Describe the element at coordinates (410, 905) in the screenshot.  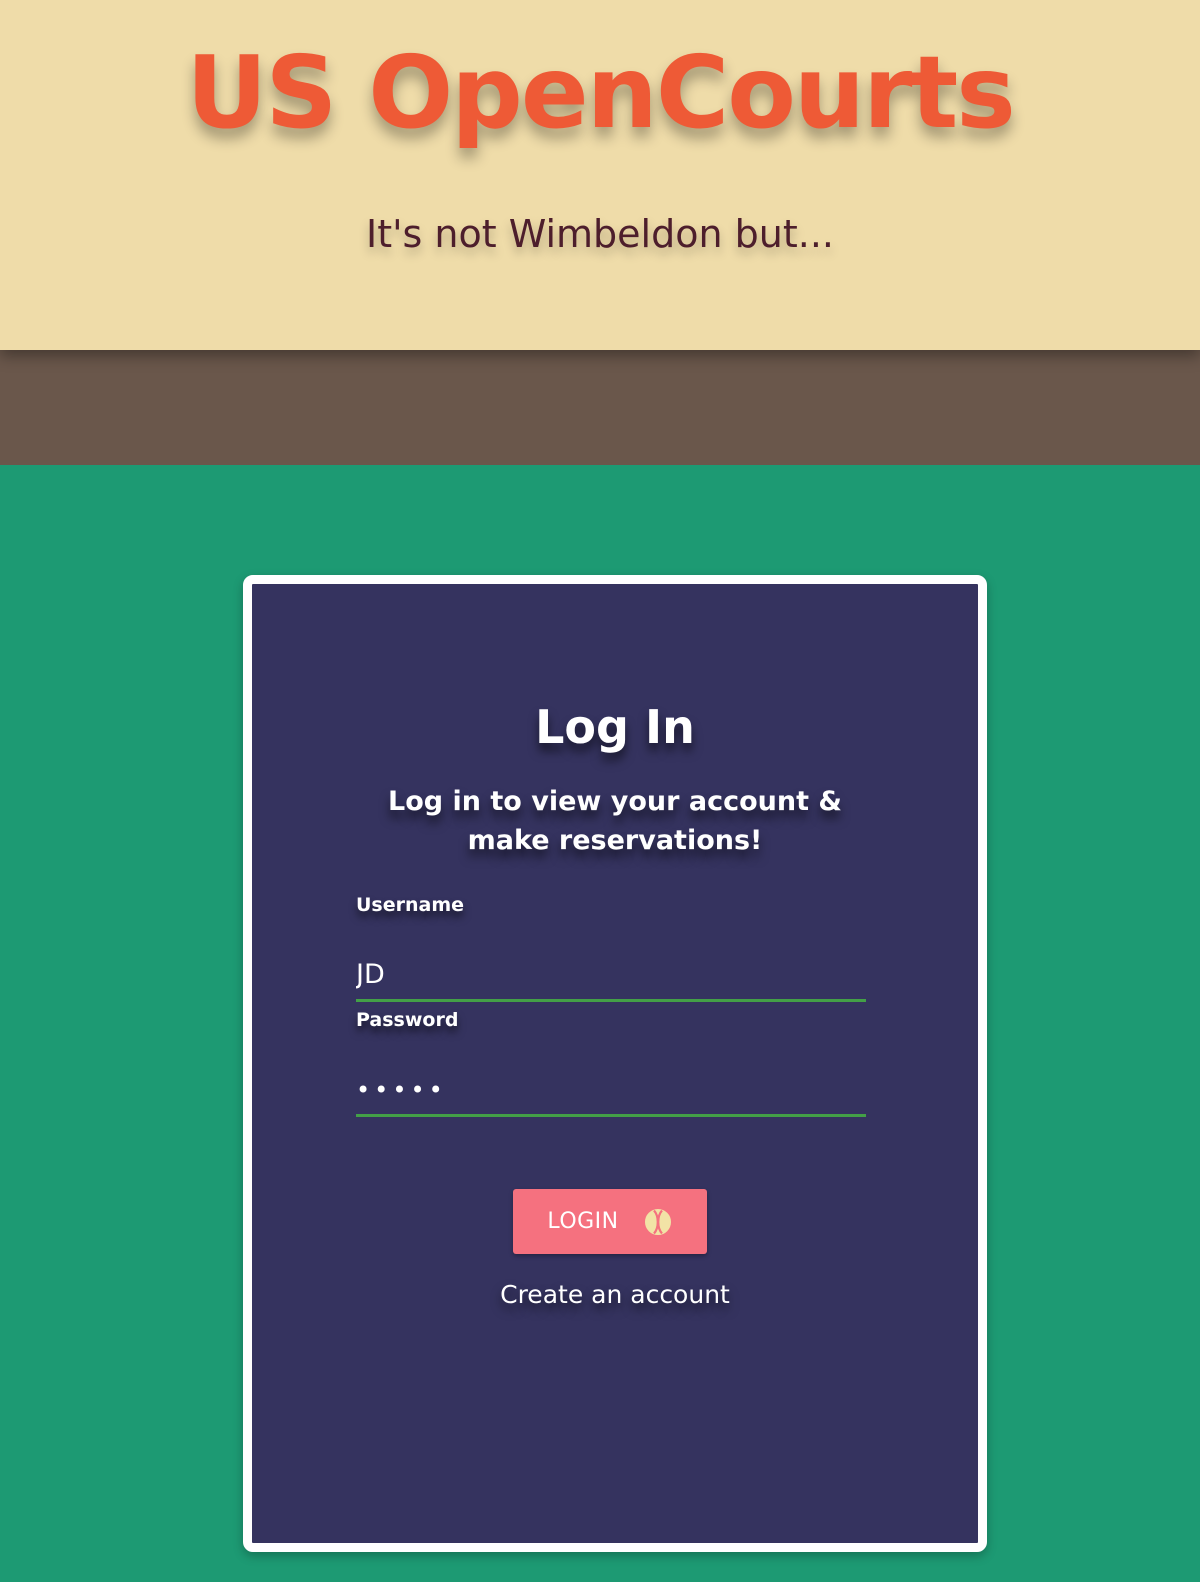
I see `username-label: Username` at that location.